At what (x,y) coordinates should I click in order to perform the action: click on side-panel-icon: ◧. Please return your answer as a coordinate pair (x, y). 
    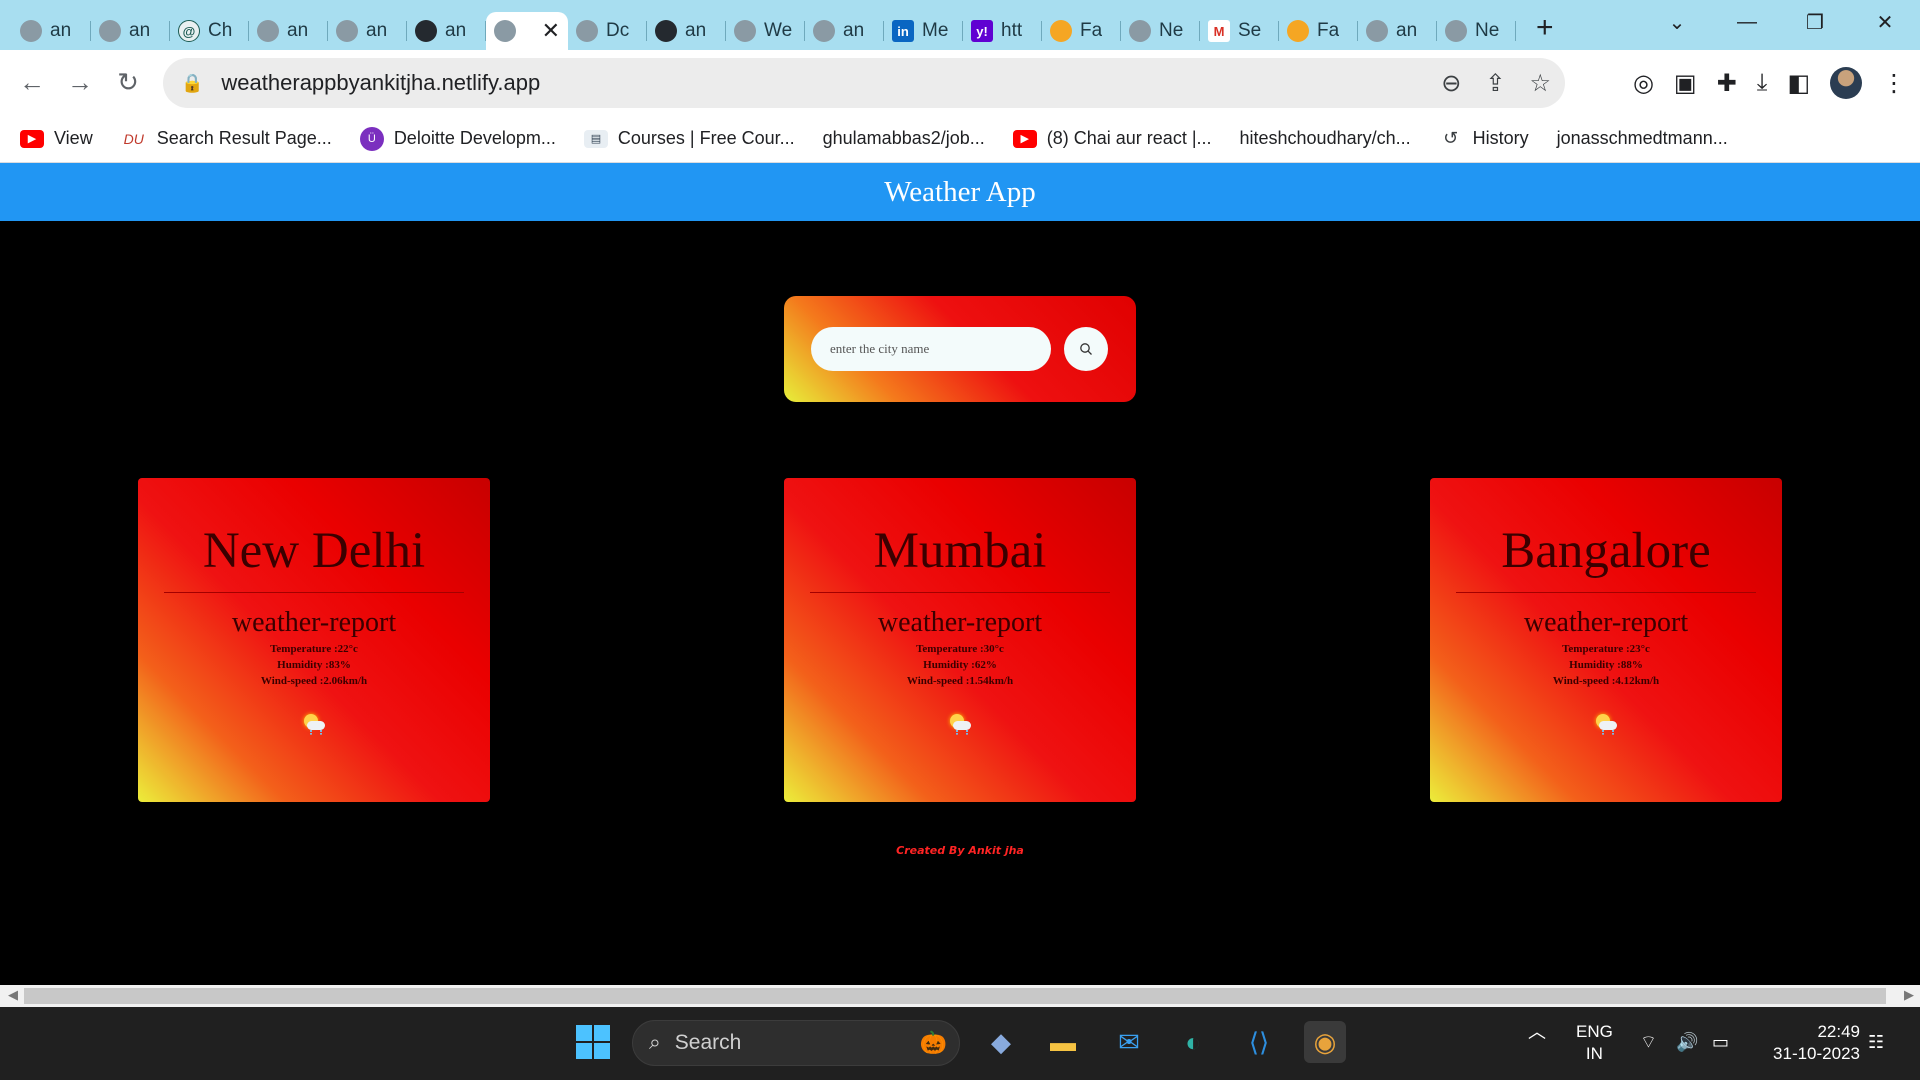
    Looking at the image, I should click on (1798, 83).